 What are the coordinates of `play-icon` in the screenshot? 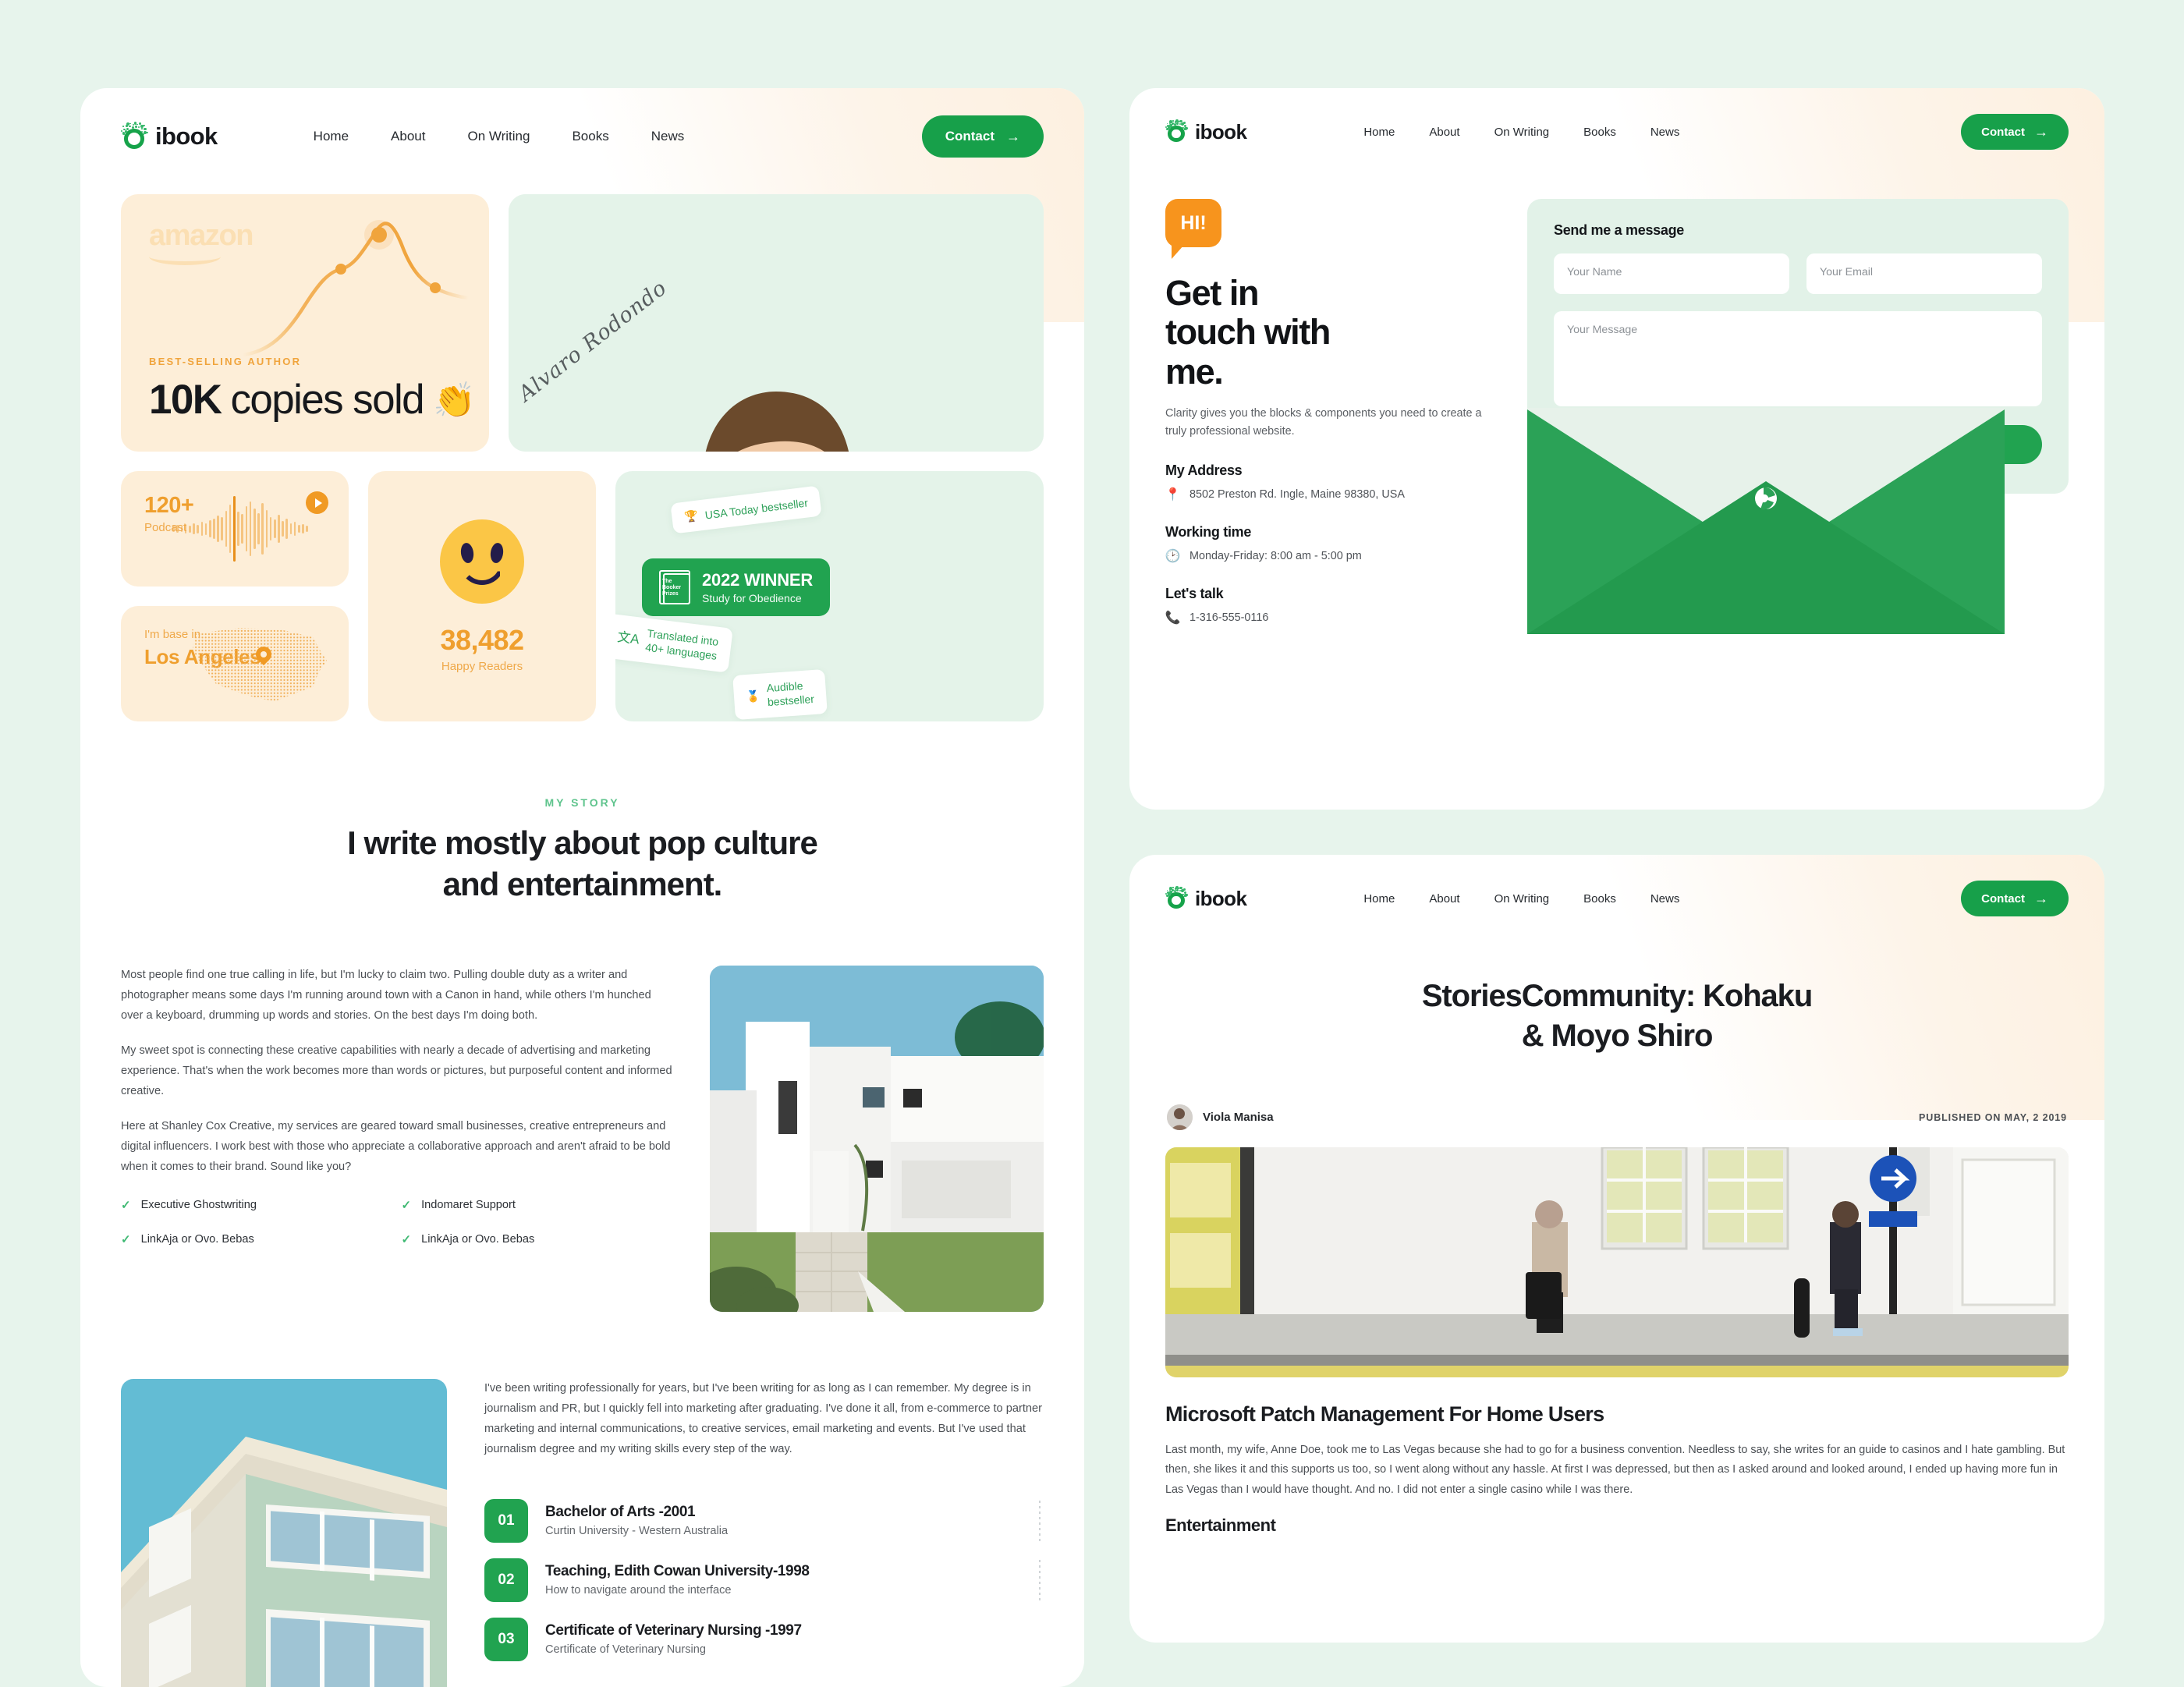 It's located at (317, 502).